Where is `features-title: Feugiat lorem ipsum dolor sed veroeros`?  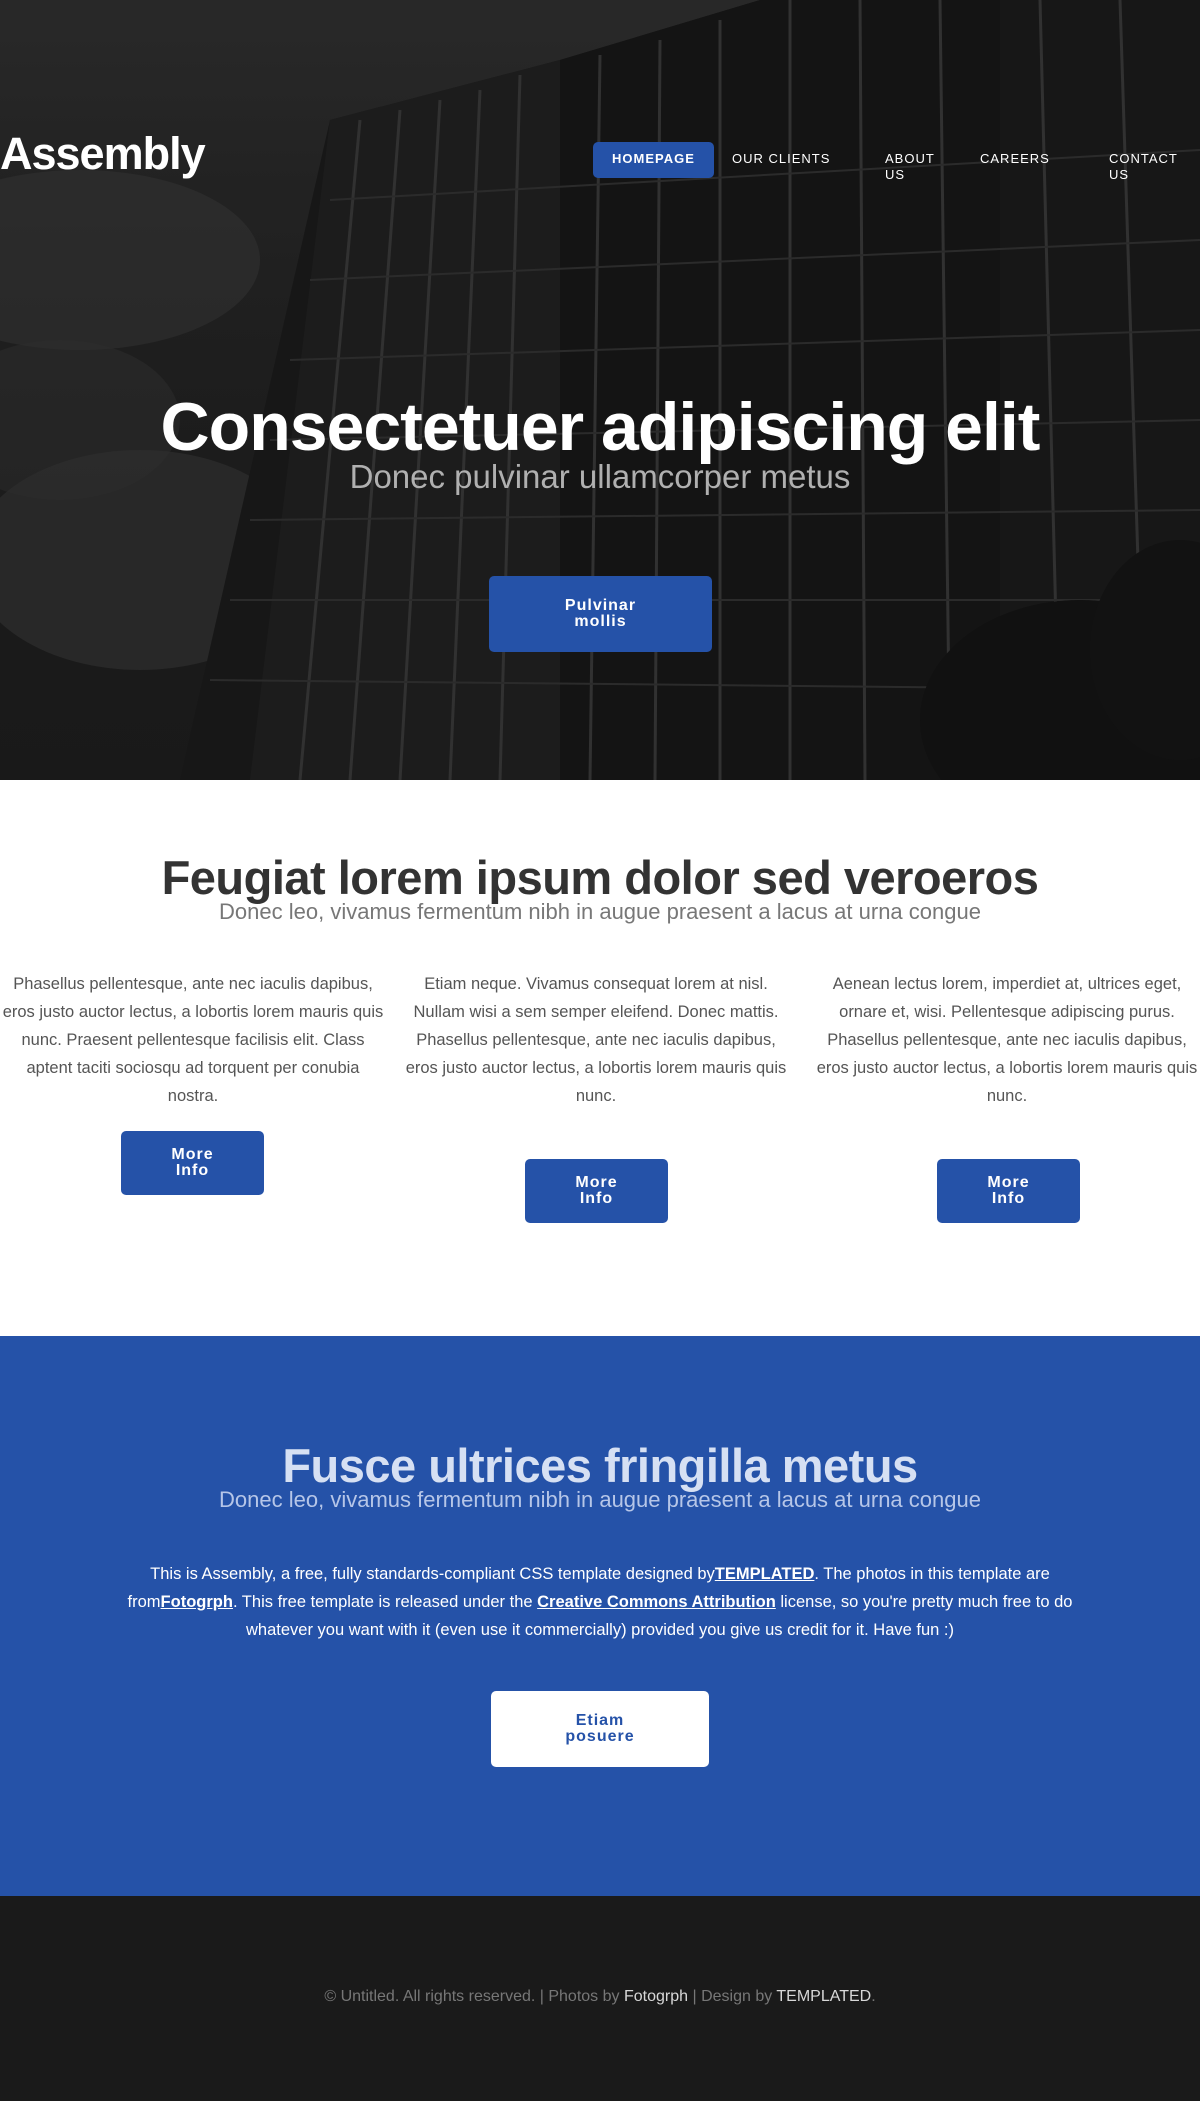
features-title: Feugiat lorem ipsum dolor sed veroeros is located at coordinates (600, 877).